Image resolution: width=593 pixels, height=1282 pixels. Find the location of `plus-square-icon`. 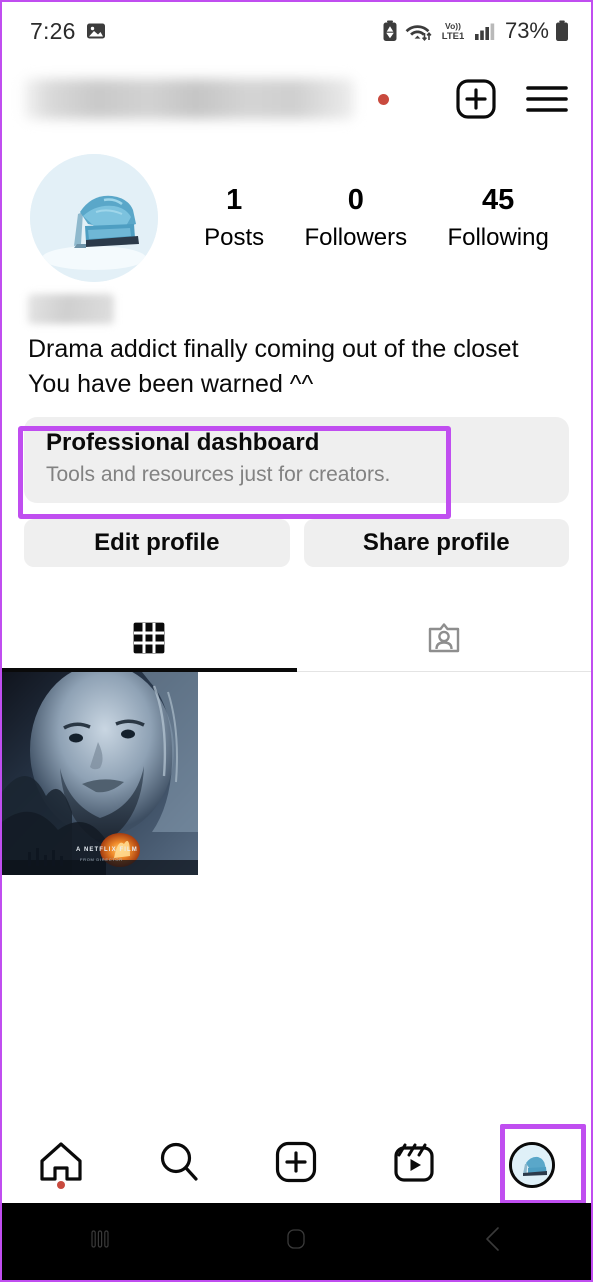

plus-square-icon is located at coordinates (296, 1164).